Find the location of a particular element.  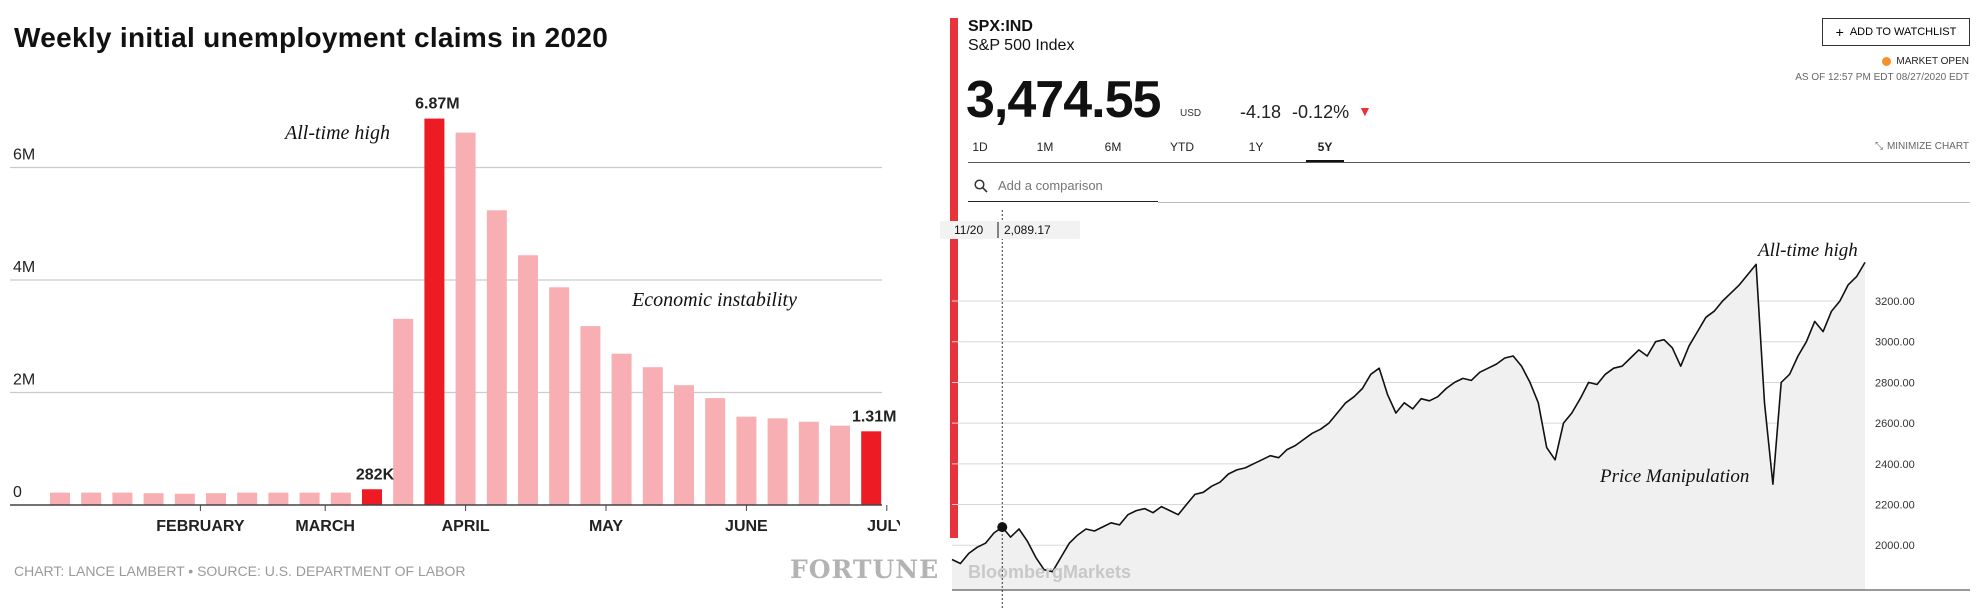

tab-5y: 5Y is located at coordinates (1325, 150).